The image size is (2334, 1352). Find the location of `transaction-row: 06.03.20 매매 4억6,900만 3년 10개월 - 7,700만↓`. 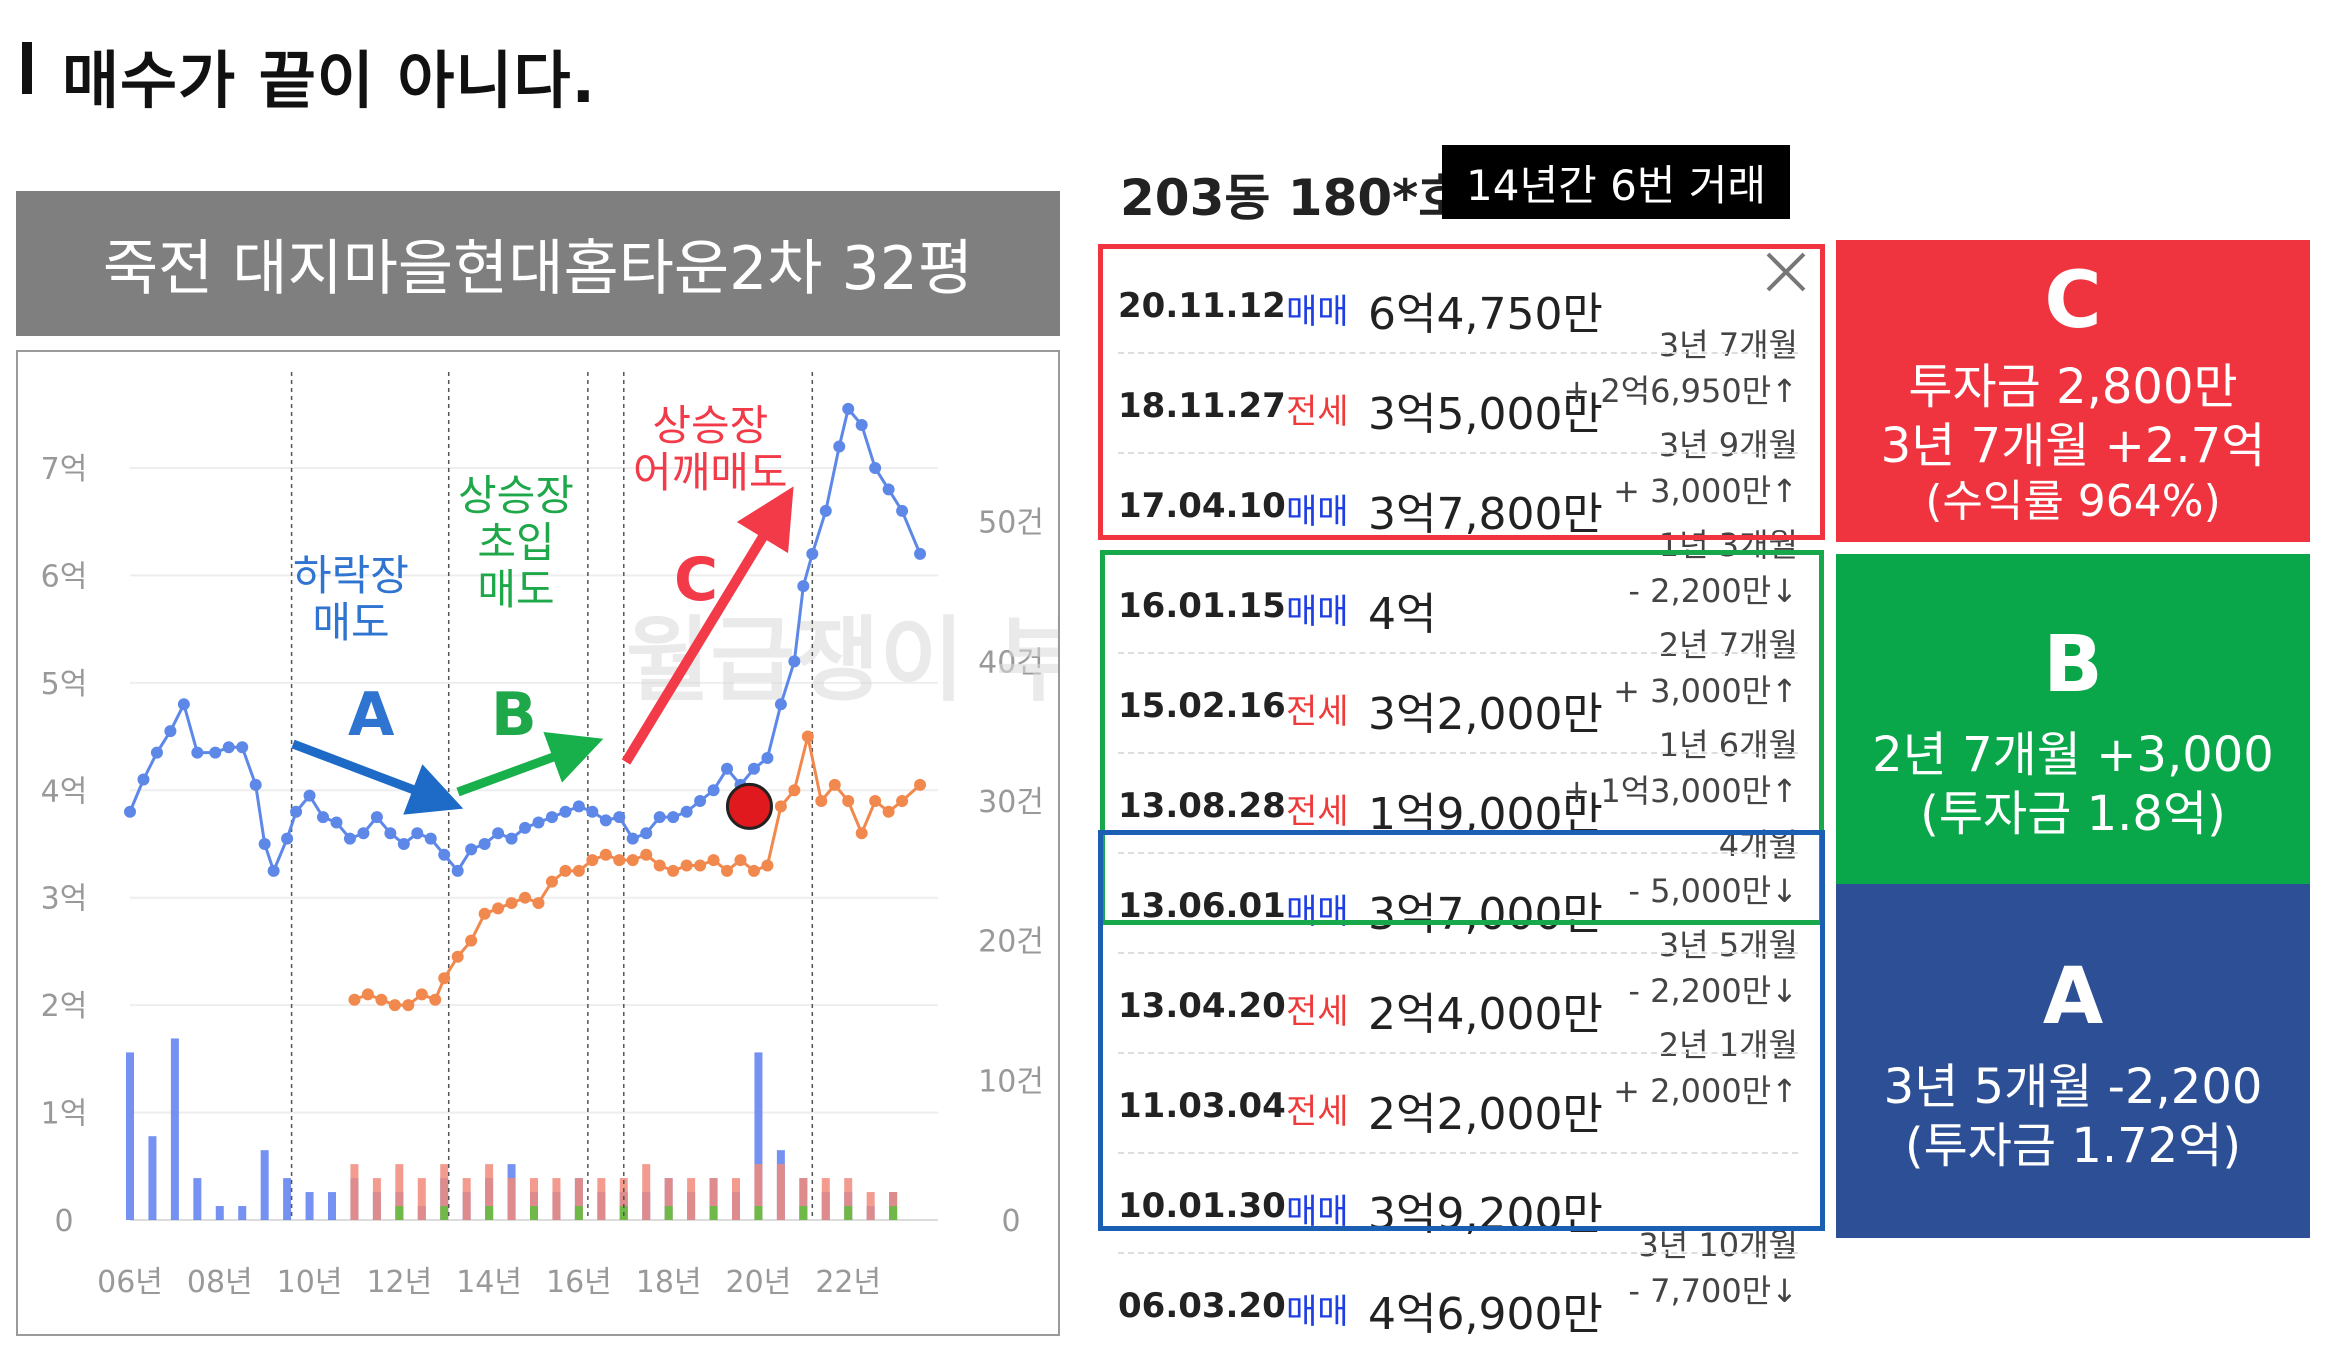

transaction-row: 06.03.20 매매 4억6,900만 3년 10개월 - 7,700만↓ is located at coordinates (1458, 1289).